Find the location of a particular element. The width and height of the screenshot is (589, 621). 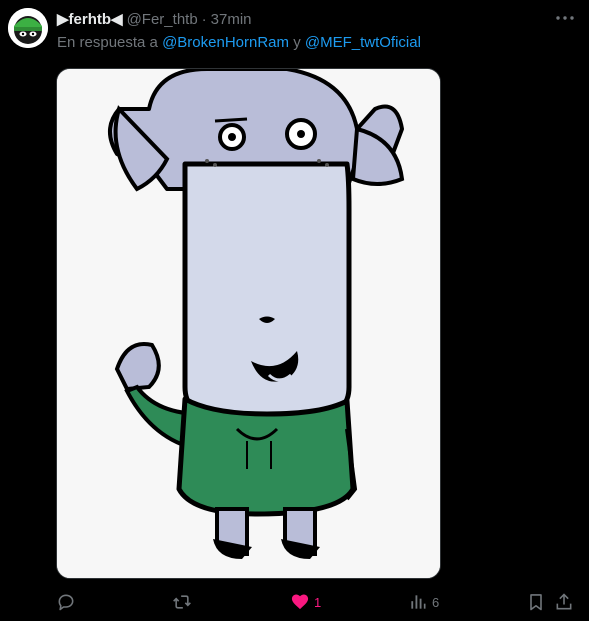

avatar is located at coordinates (28, 28).